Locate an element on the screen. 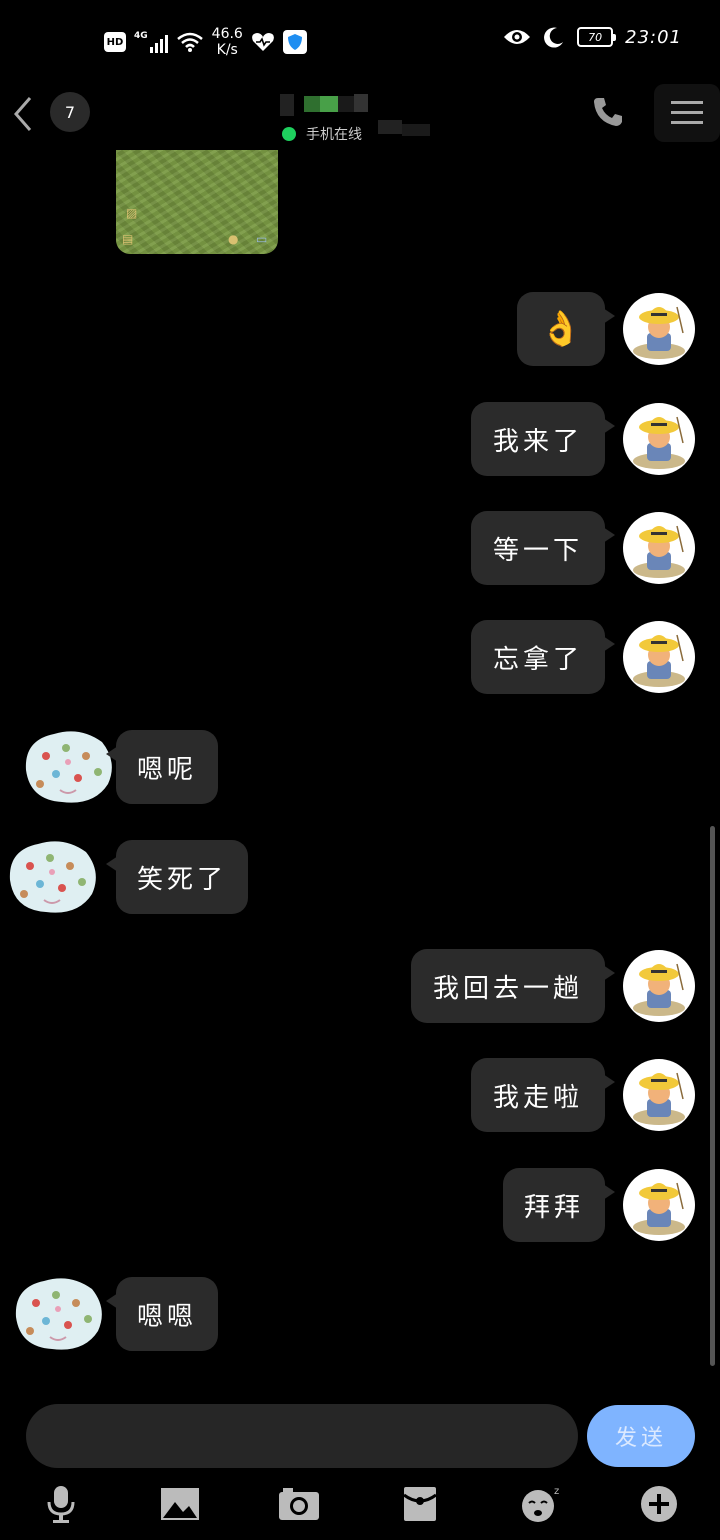 The width and height of the screenshot is (720, 1540). message-text: 等一下 is located at coordinates (537, 550).